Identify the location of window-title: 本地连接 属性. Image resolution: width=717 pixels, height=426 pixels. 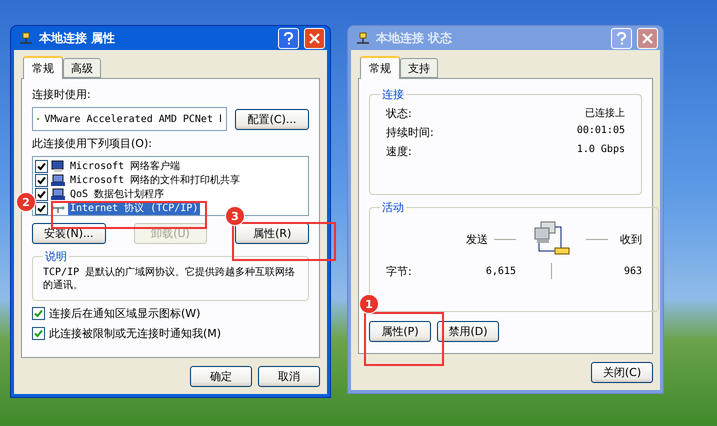
(77, 38).